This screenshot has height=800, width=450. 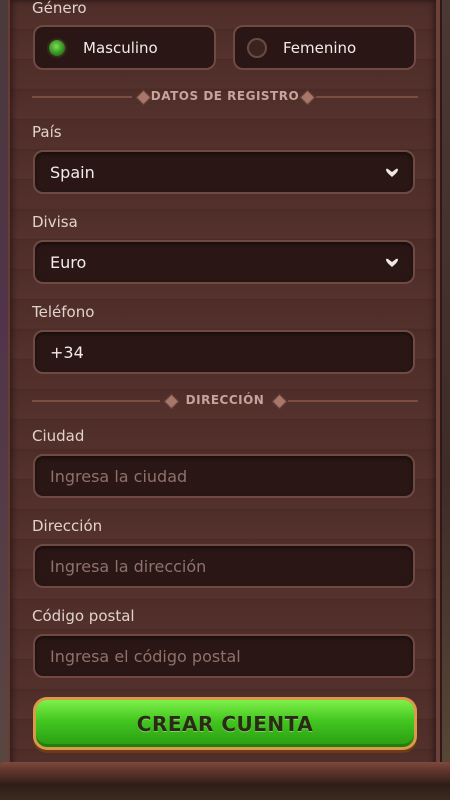 I want to click on city-label: Ciudad, so click(x=58, y=436).